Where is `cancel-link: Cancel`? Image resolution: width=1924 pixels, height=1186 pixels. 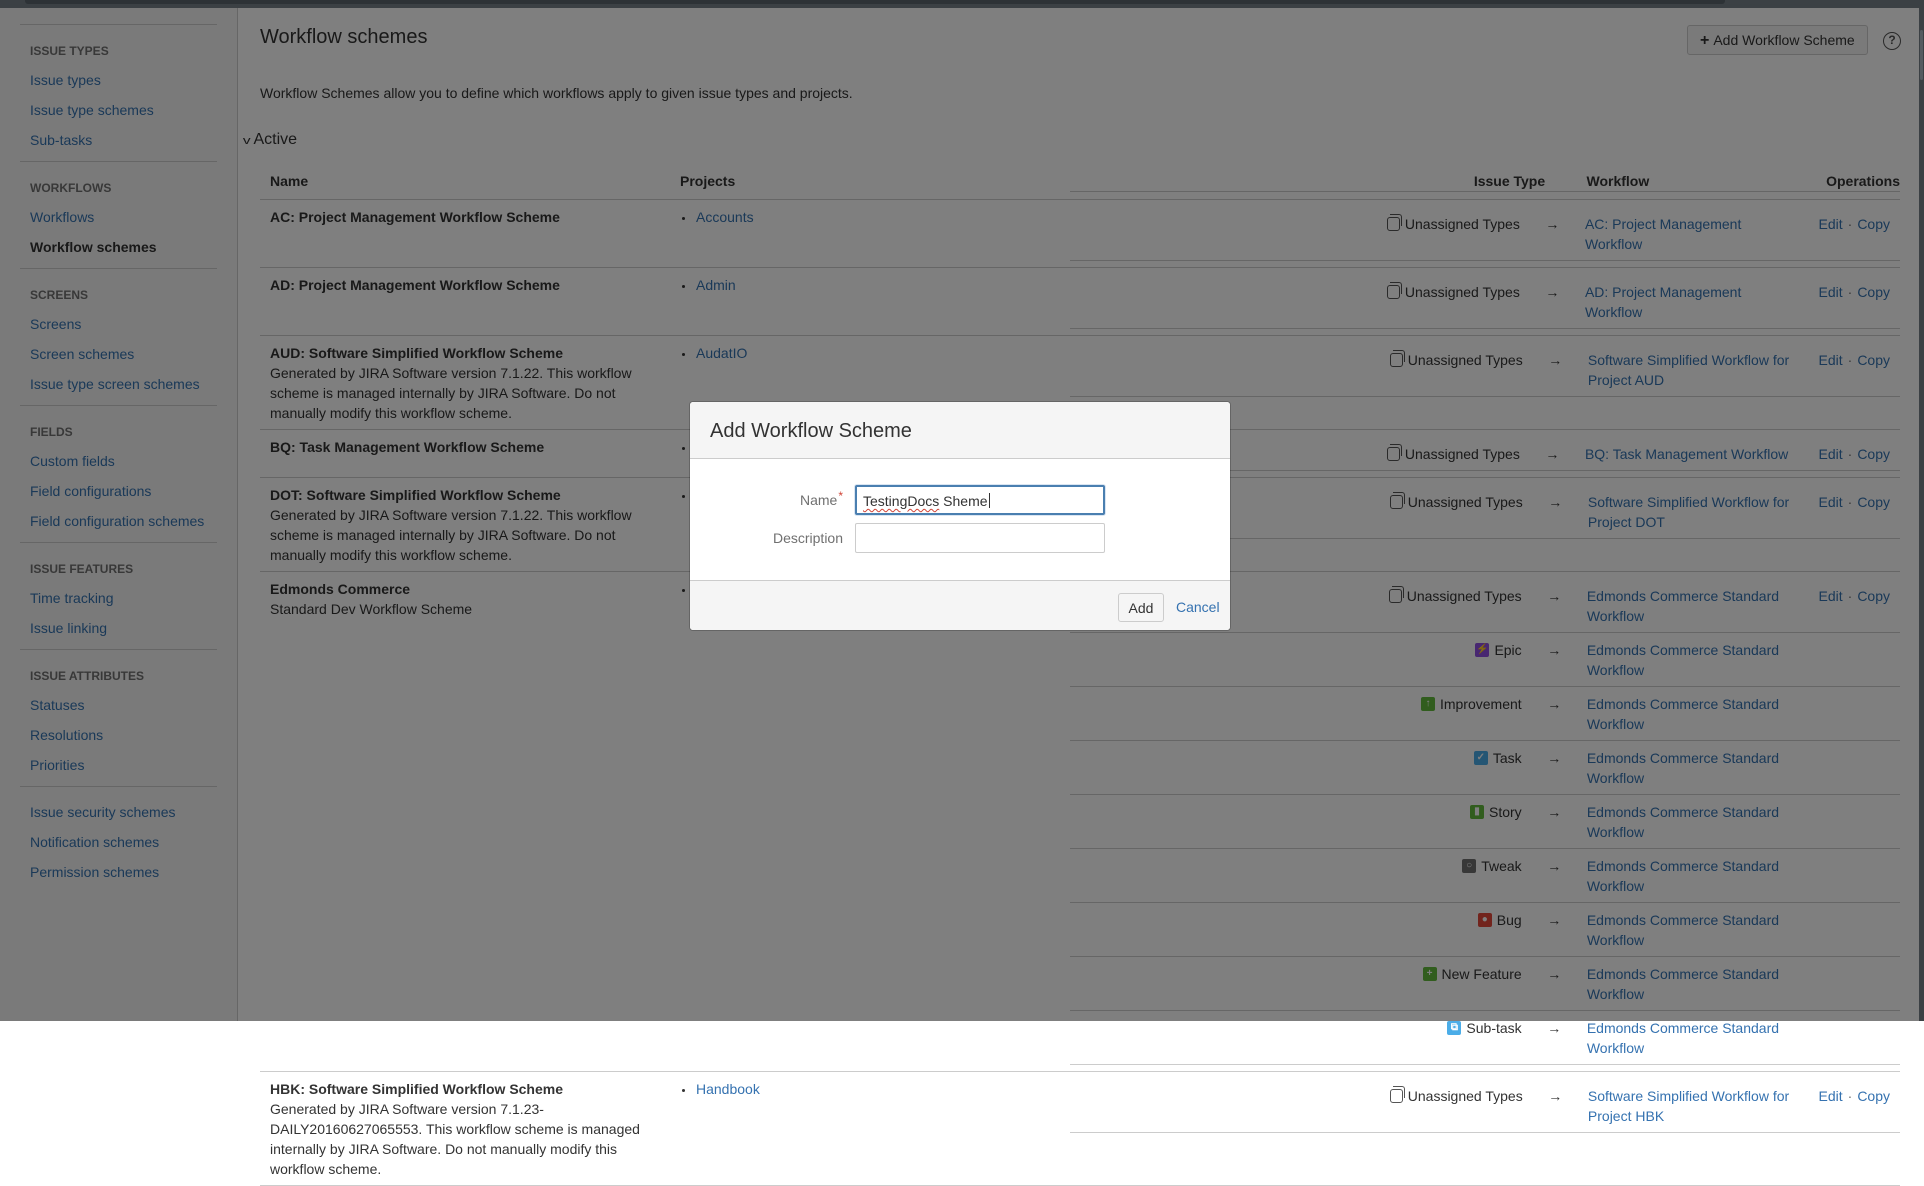 cancel-link: Cancel is located at coordinates (1198, 607).